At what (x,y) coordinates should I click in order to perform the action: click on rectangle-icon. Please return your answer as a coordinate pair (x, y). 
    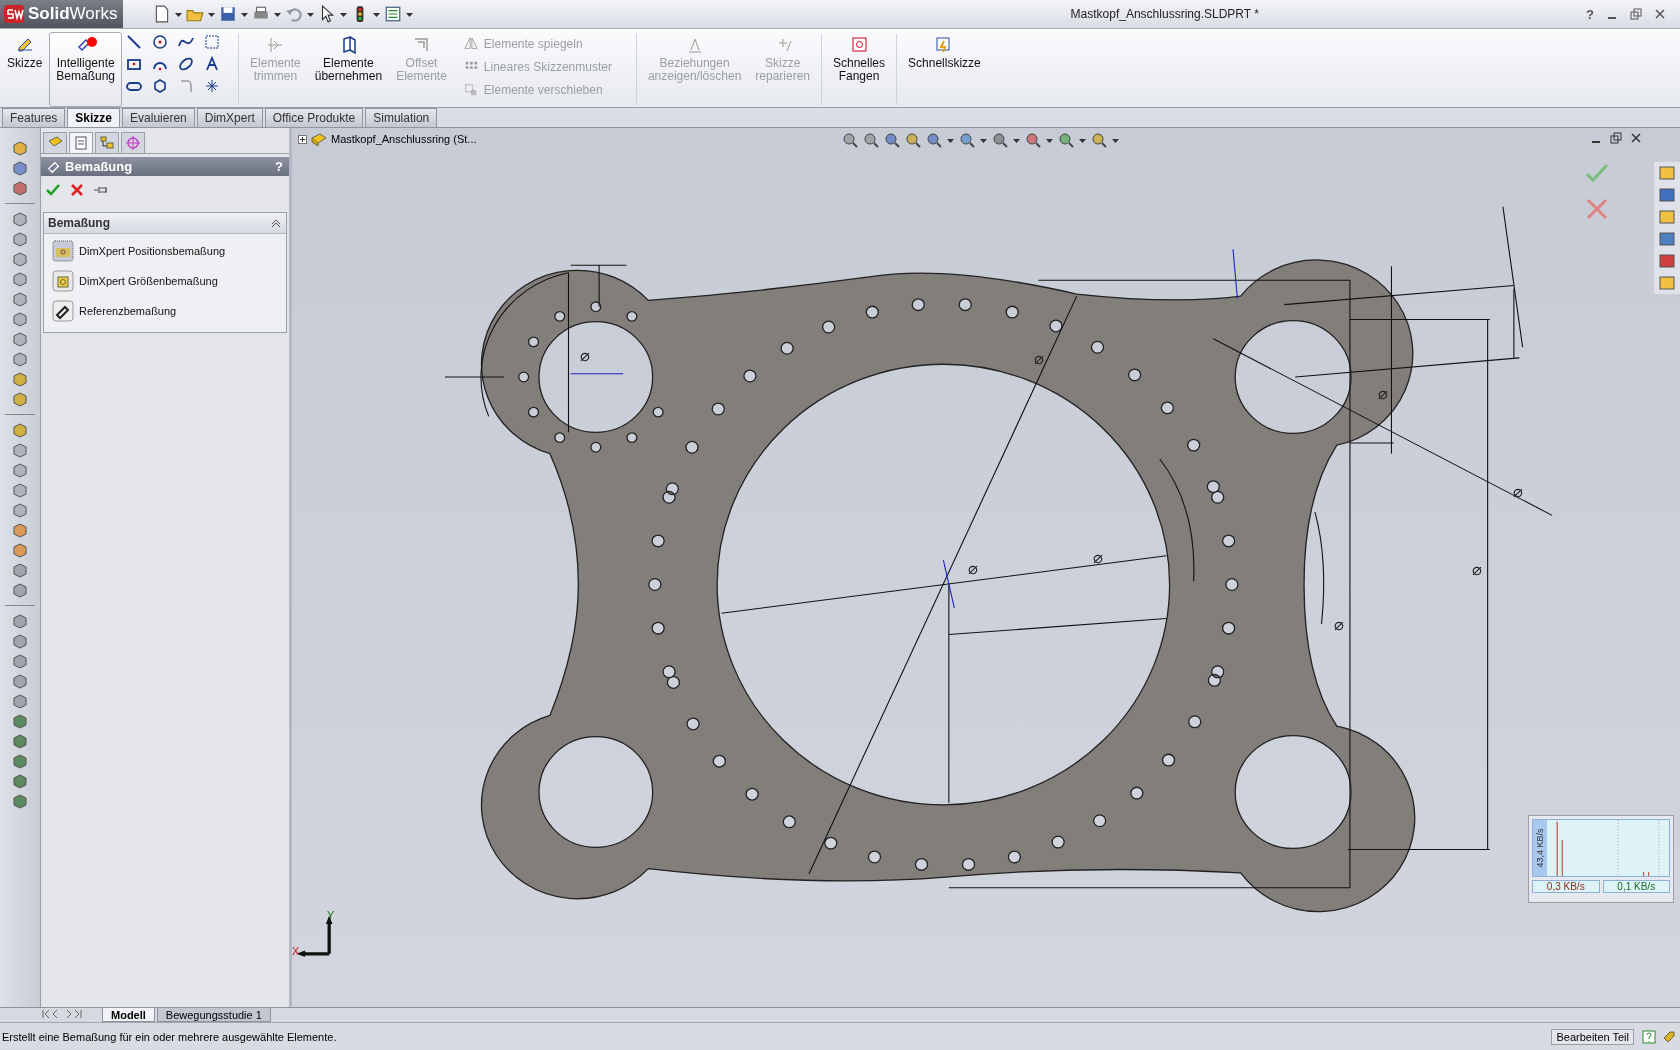
    Looking at the image, I should click on (134, 64).